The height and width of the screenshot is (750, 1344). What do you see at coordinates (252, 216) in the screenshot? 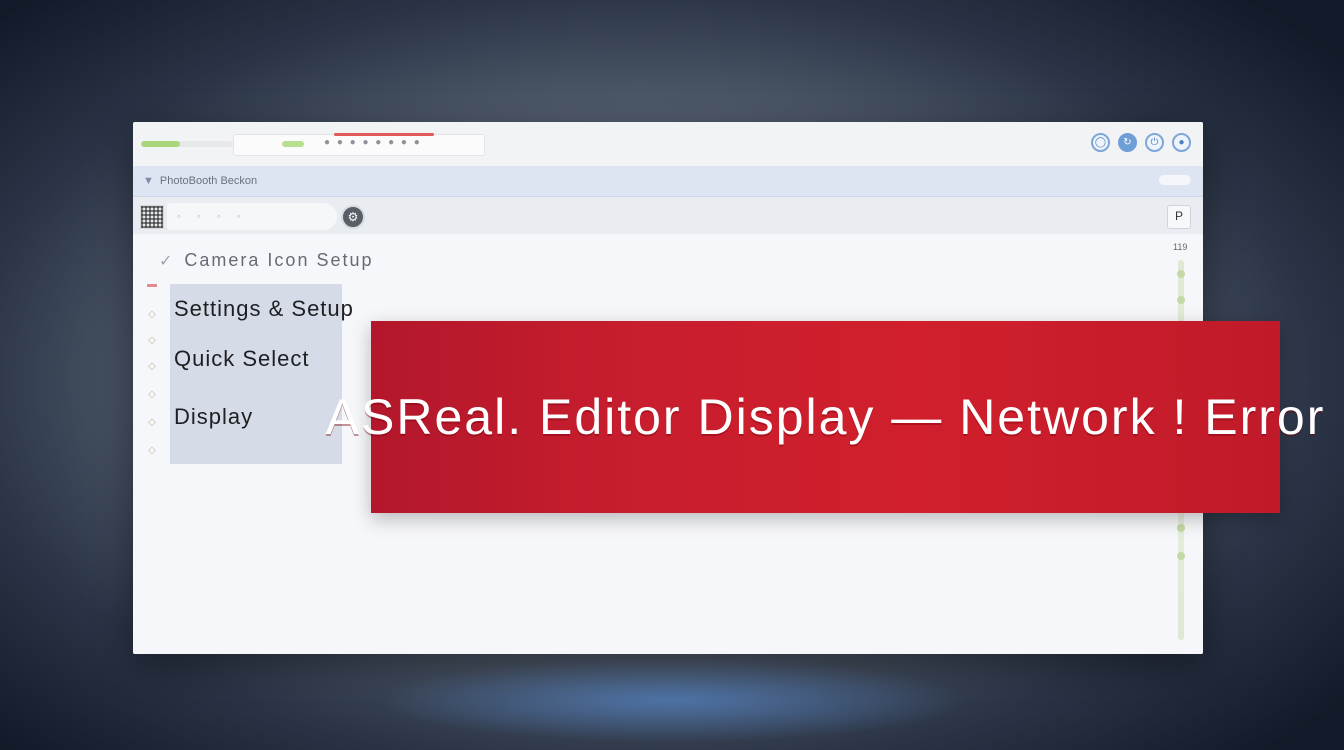
I see `tab-strip: ◦ ◦ ◦ ◦` at bounding box center [252, 216].